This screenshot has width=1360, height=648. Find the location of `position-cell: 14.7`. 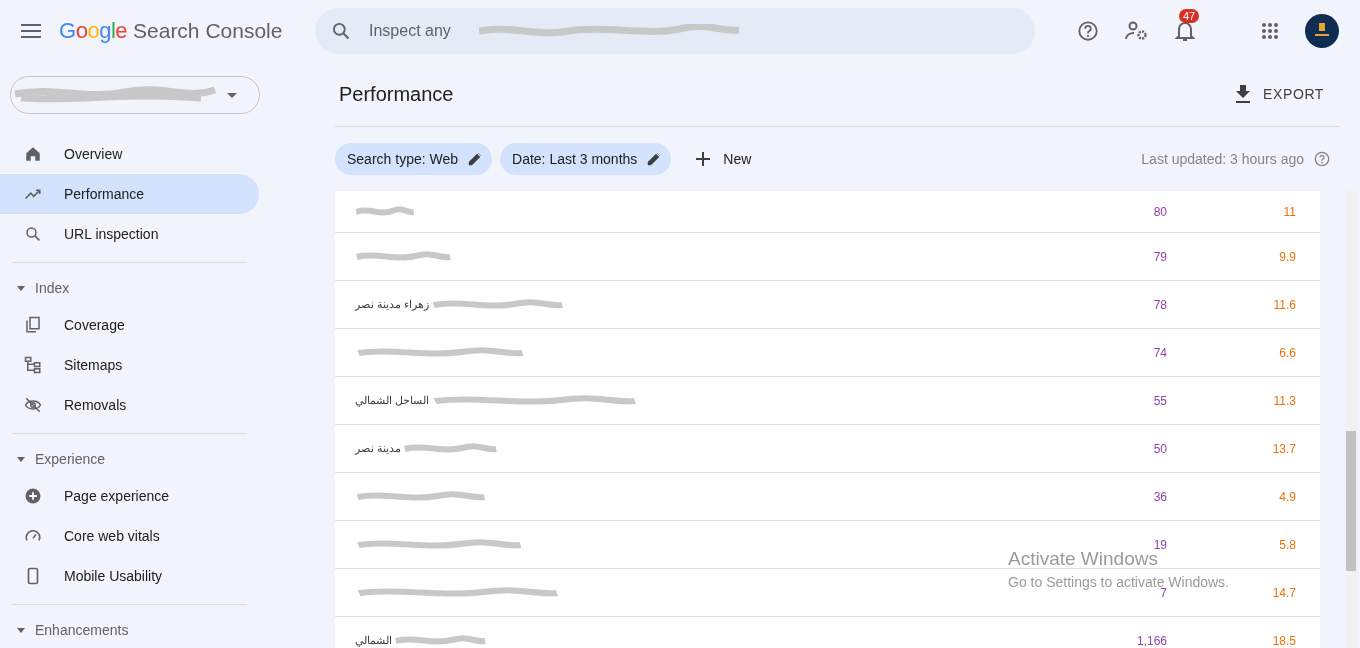

position-cell: 14.7 is located at coordinates (1284, 592).